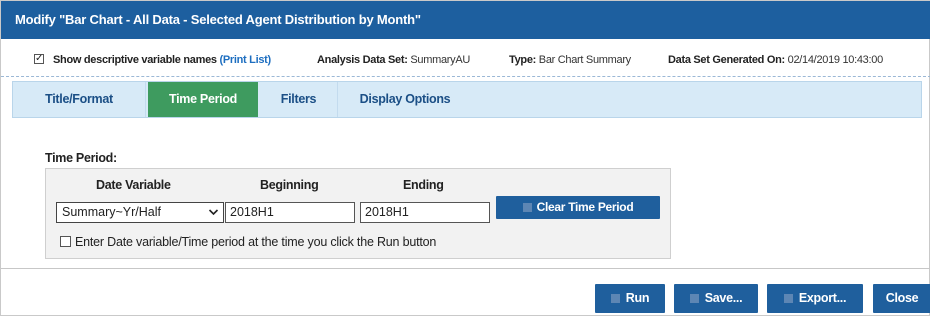 This screenshot has height=316, width=930. Describe the element at coordinates (39, 59) in the screenshot. I see `show-names-checkbox: ✓` at that location.